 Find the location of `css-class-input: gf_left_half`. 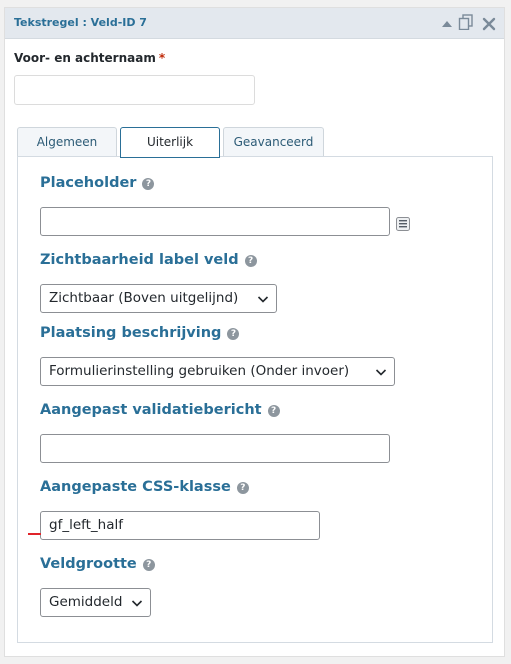

css-class-input: gf_left_half is located at coordinates (180, 525).